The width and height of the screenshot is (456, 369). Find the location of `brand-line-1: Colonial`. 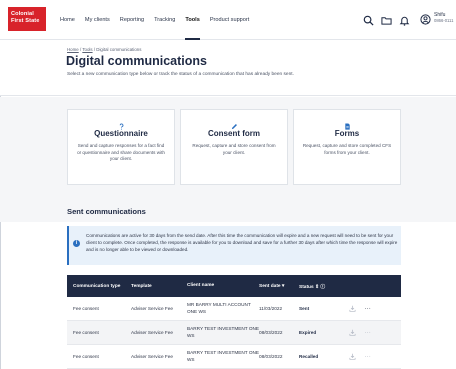

brand-line-1: Colonial is located at coordinates (22, 14).